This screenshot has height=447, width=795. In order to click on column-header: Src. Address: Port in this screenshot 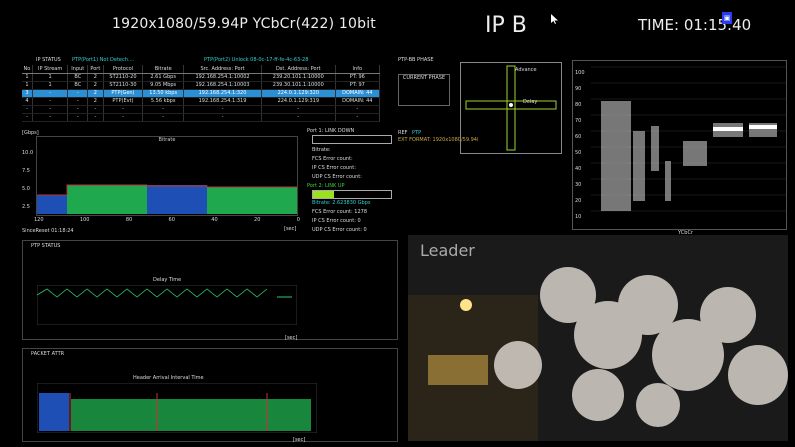, I will do `click(223, 69)`.